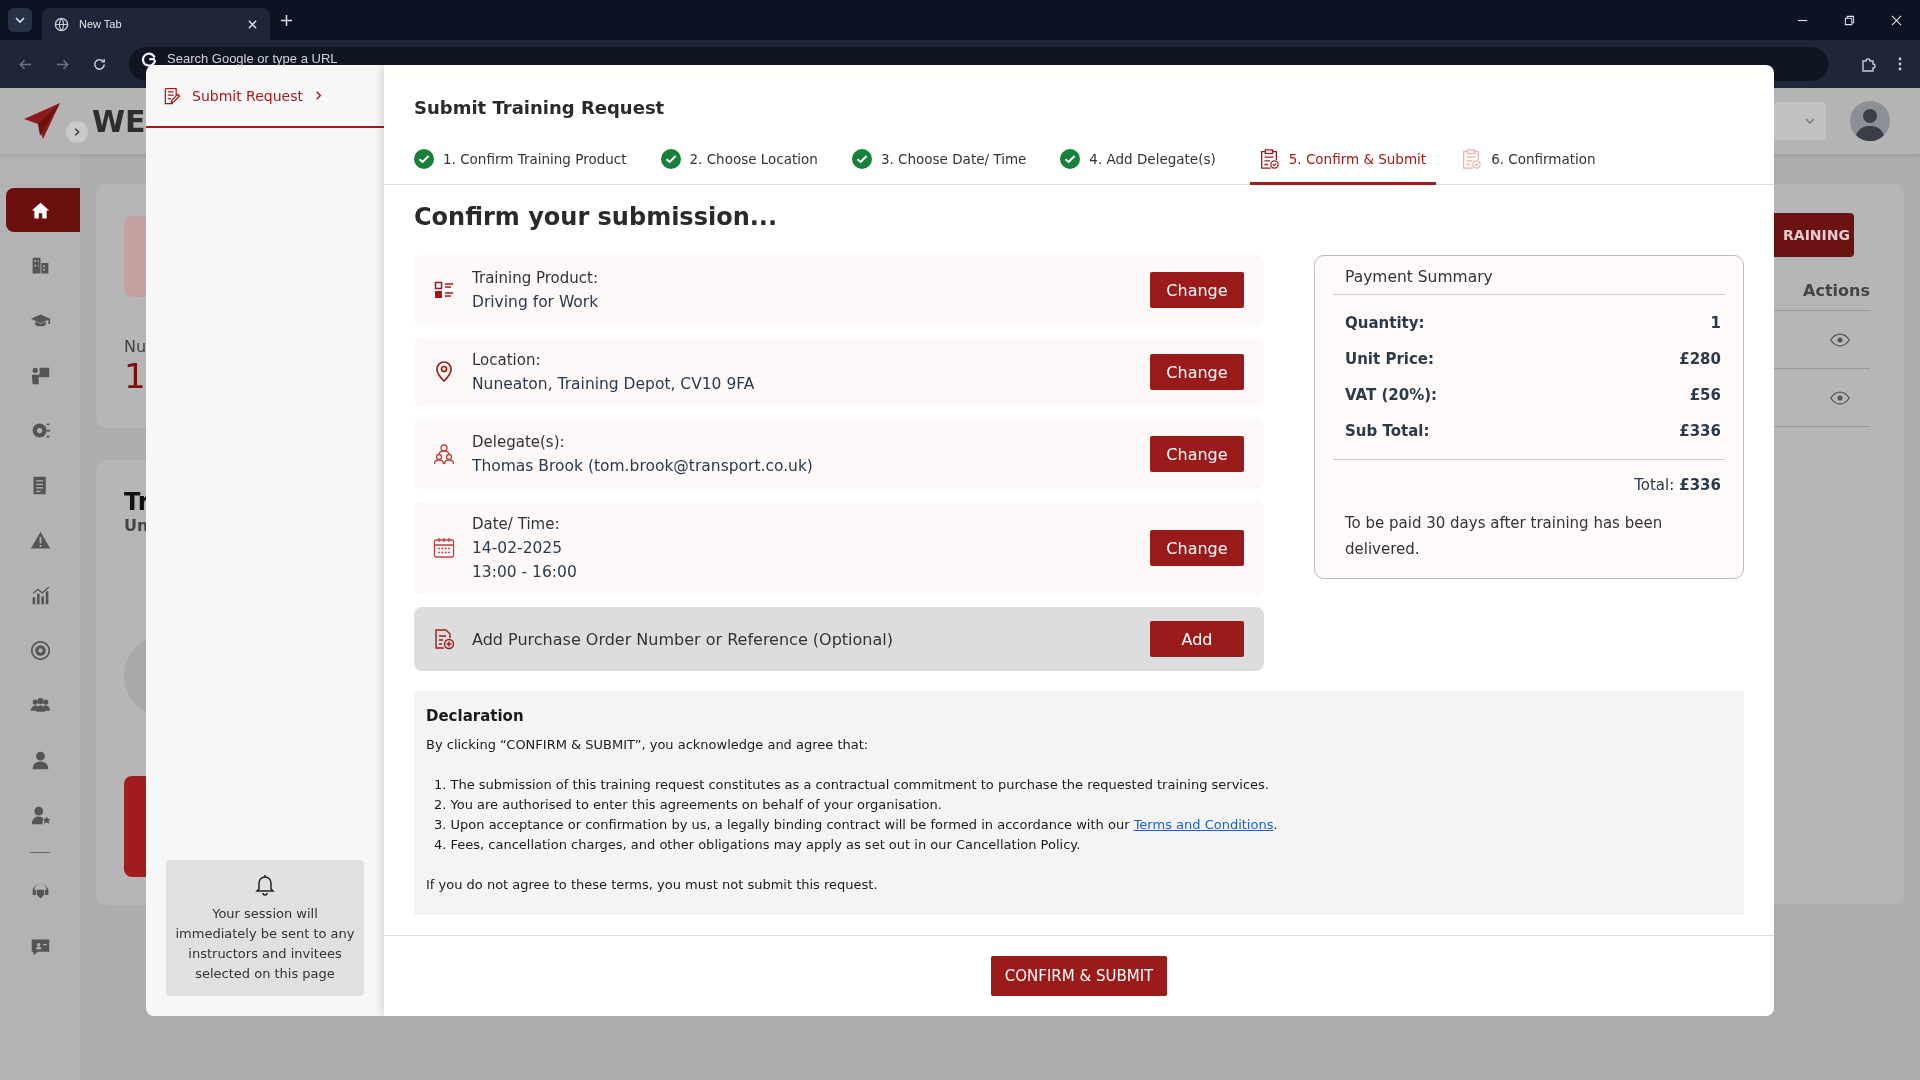 This screenshot has height=1080, width=1920. Describe the element at coordinates (688, 805) in the screenshot. I see `declaration-item: 2. You are authorised to enter this agreements on behalf of your organisation.` at that location.